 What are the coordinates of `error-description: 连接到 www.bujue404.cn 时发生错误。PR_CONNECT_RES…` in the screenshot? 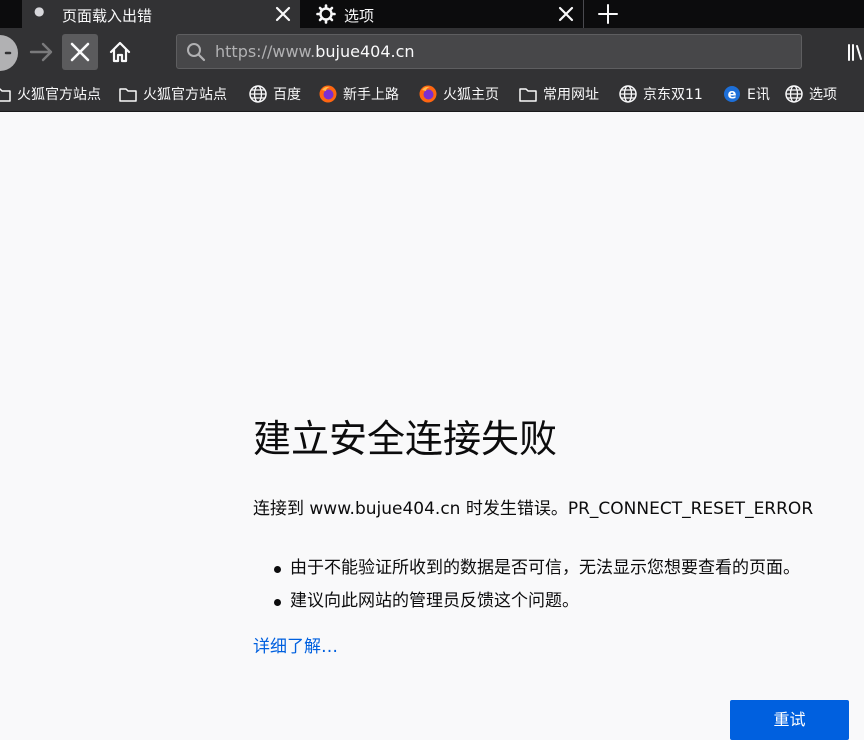 It's located at (533, 509).